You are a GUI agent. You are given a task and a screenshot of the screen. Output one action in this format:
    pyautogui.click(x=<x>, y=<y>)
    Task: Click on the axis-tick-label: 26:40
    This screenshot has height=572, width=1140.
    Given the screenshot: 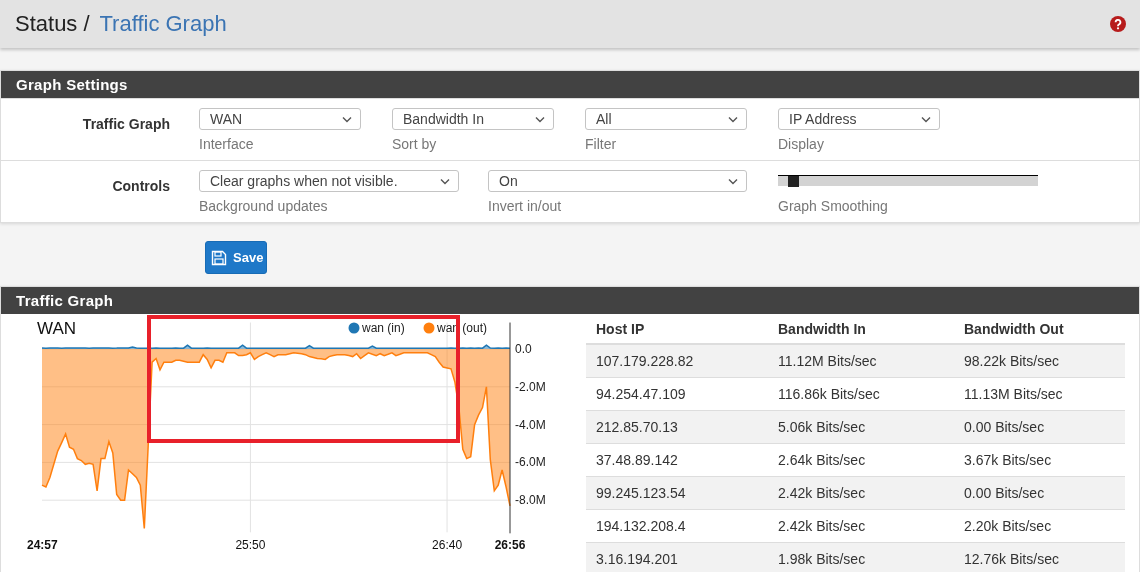 What is the action you would take?
    pyautogui.click(x=447, y=545)
    